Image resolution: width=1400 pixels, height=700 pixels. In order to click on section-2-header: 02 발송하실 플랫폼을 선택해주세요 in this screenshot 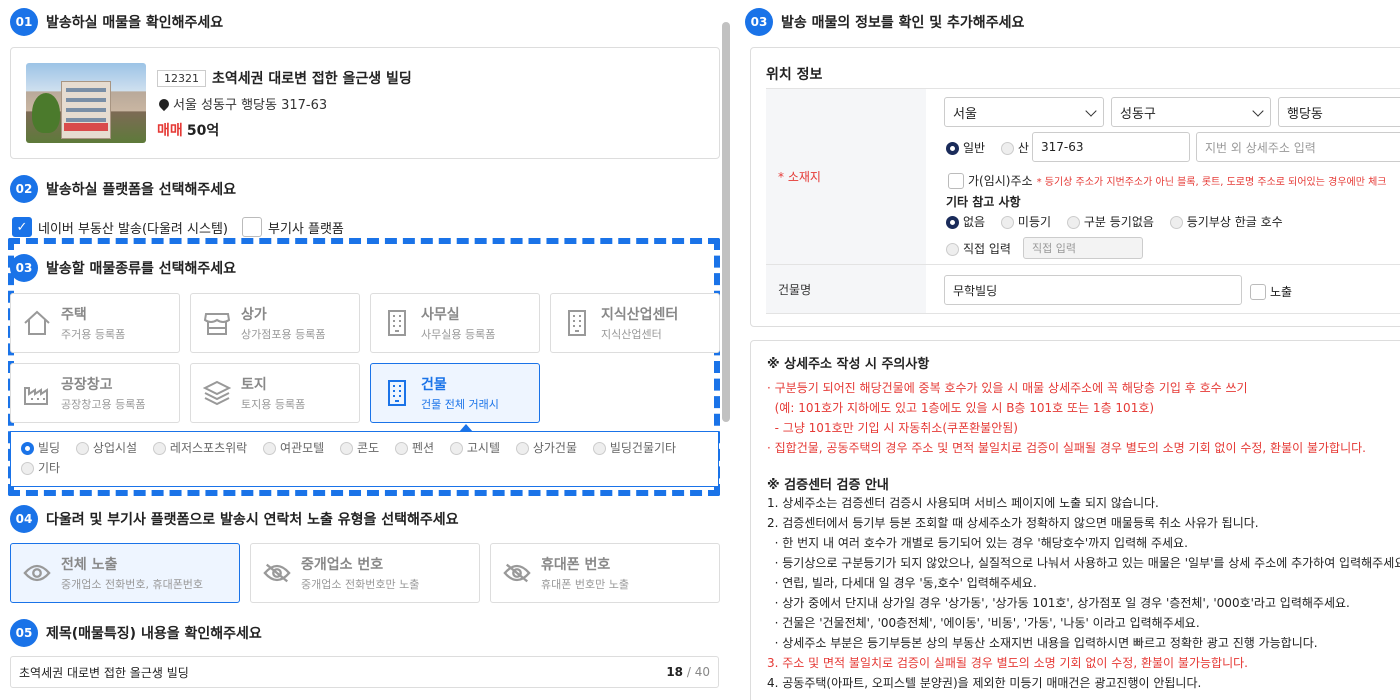, I will do `click(123, 189)`.